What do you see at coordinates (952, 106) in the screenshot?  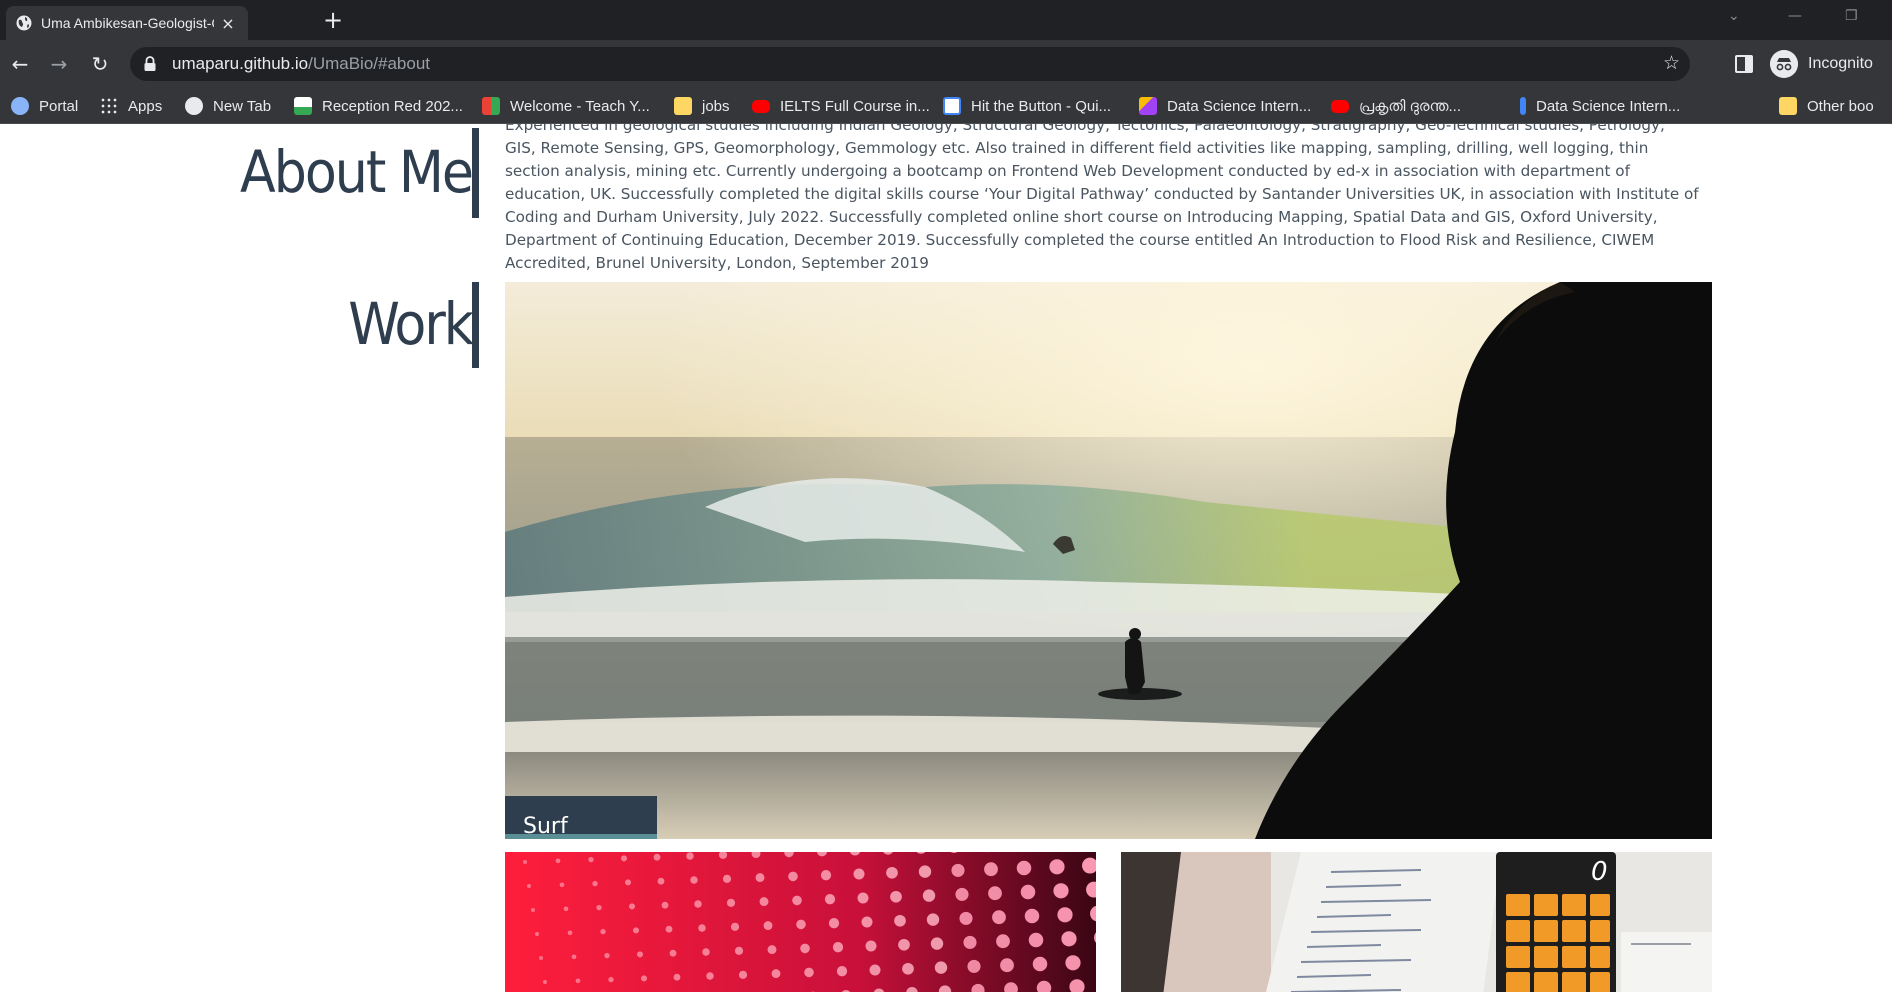 I see `checkbox-icon` at bounding box center [952, 106].